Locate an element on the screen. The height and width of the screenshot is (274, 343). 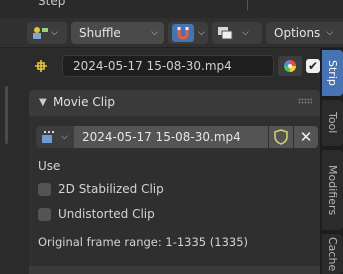
tab-tool: Tool is located at coordinates (332, 123).